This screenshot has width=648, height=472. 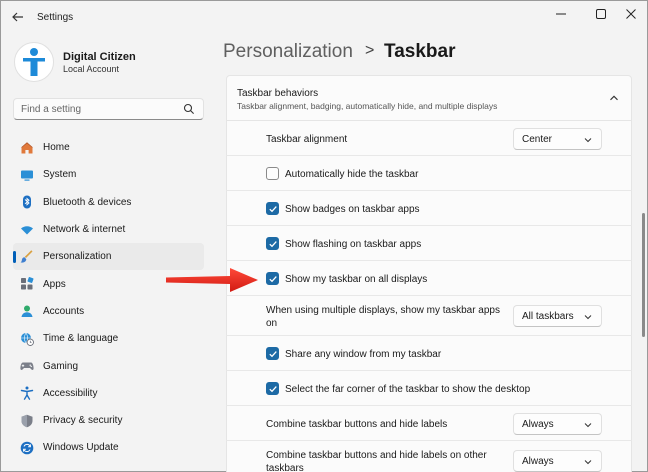 I want to click on setting-label: Automatically hide the taskbar, so click(x=352, y=174).